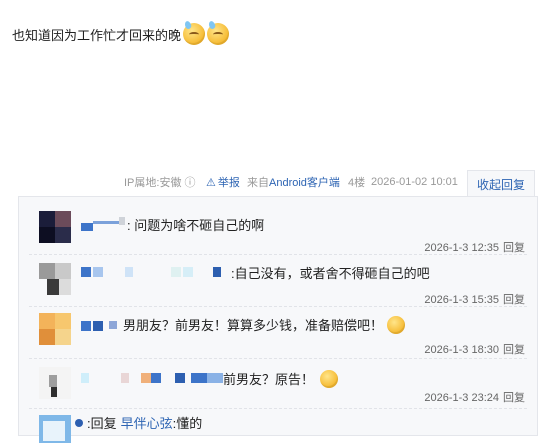 This screenshot has width=550, height=443. Describe the element at coordinates (102, 423) in the screenshot. I see `reply-prefix: :回复` at that location.